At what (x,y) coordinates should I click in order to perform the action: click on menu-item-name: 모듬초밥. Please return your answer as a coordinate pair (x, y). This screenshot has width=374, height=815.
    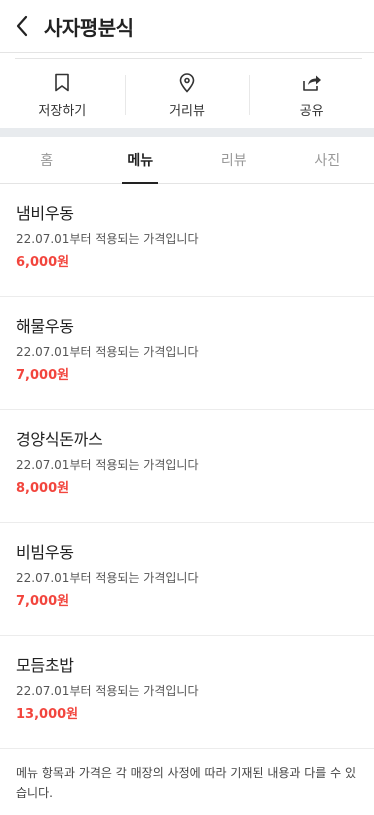
    Looking at the image, I should click on (45, 665).